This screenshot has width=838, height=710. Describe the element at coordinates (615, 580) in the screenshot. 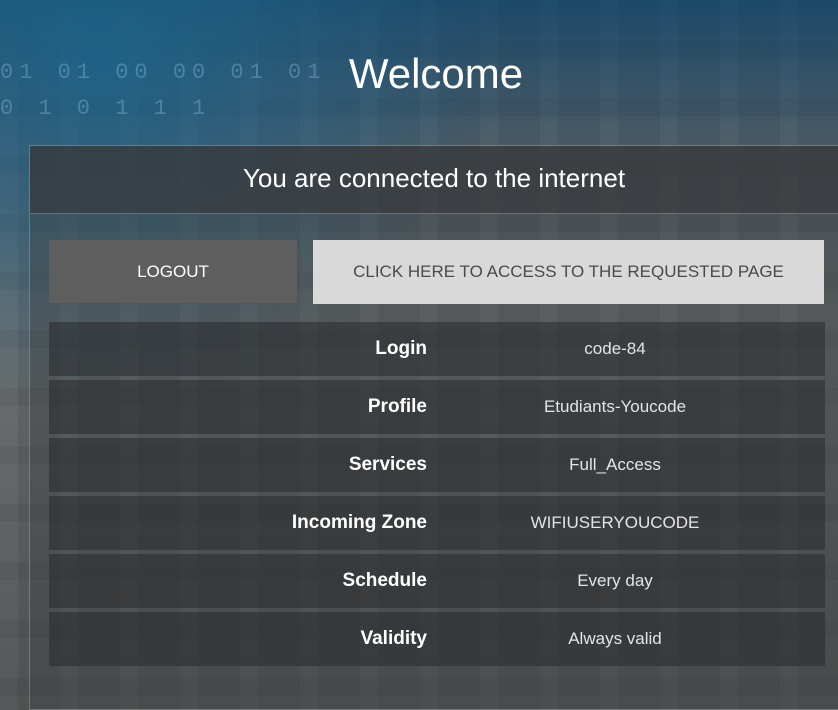

I see `info-value: Every day` at that location.